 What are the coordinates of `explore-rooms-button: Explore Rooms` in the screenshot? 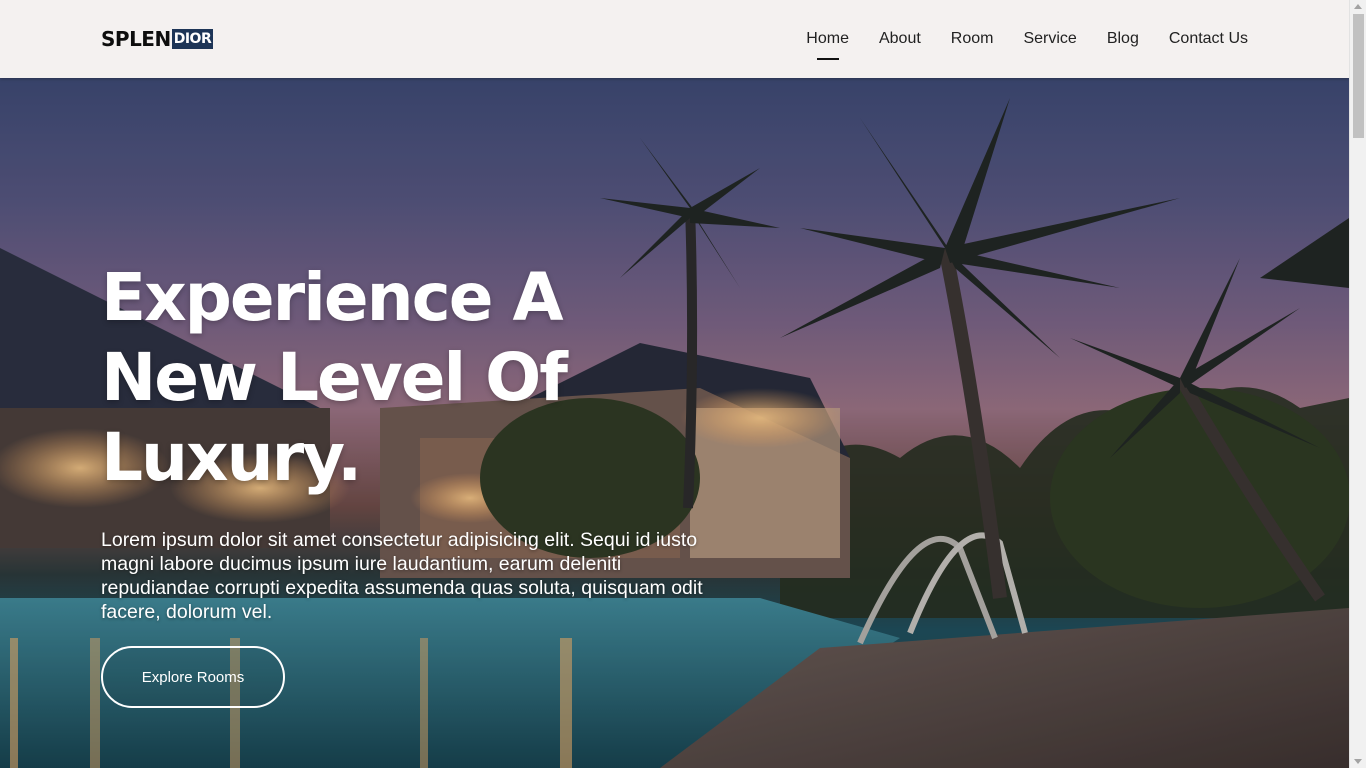 It's located at (193, 677).